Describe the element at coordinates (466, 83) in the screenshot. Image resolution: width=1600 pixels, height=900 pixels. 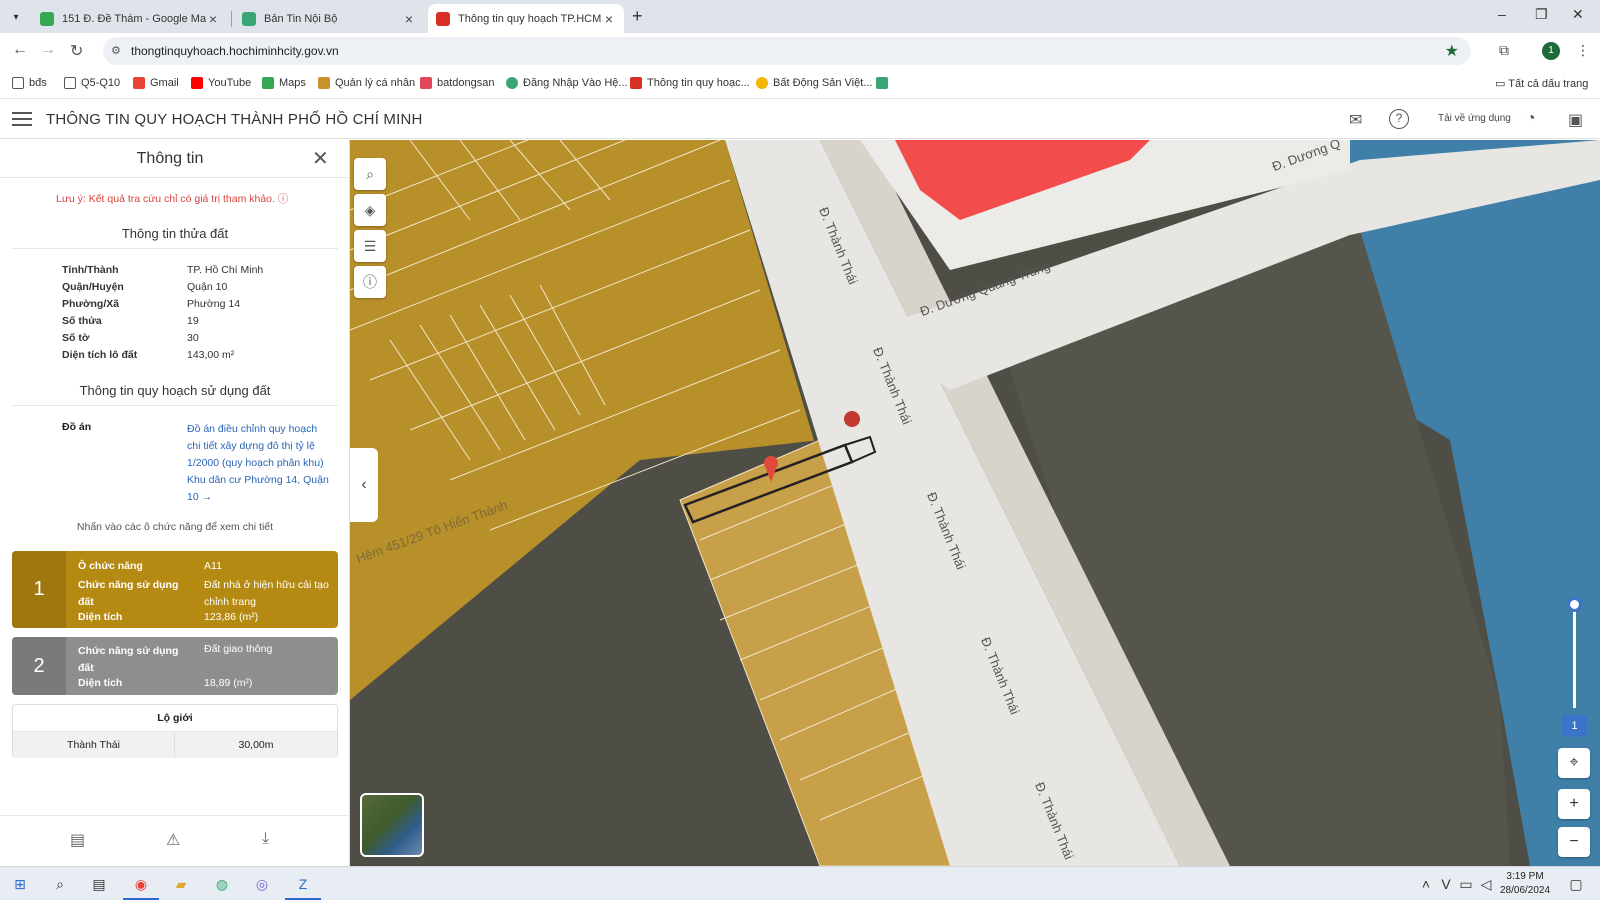
I see `bookmark-label: batdongsan` at that location.